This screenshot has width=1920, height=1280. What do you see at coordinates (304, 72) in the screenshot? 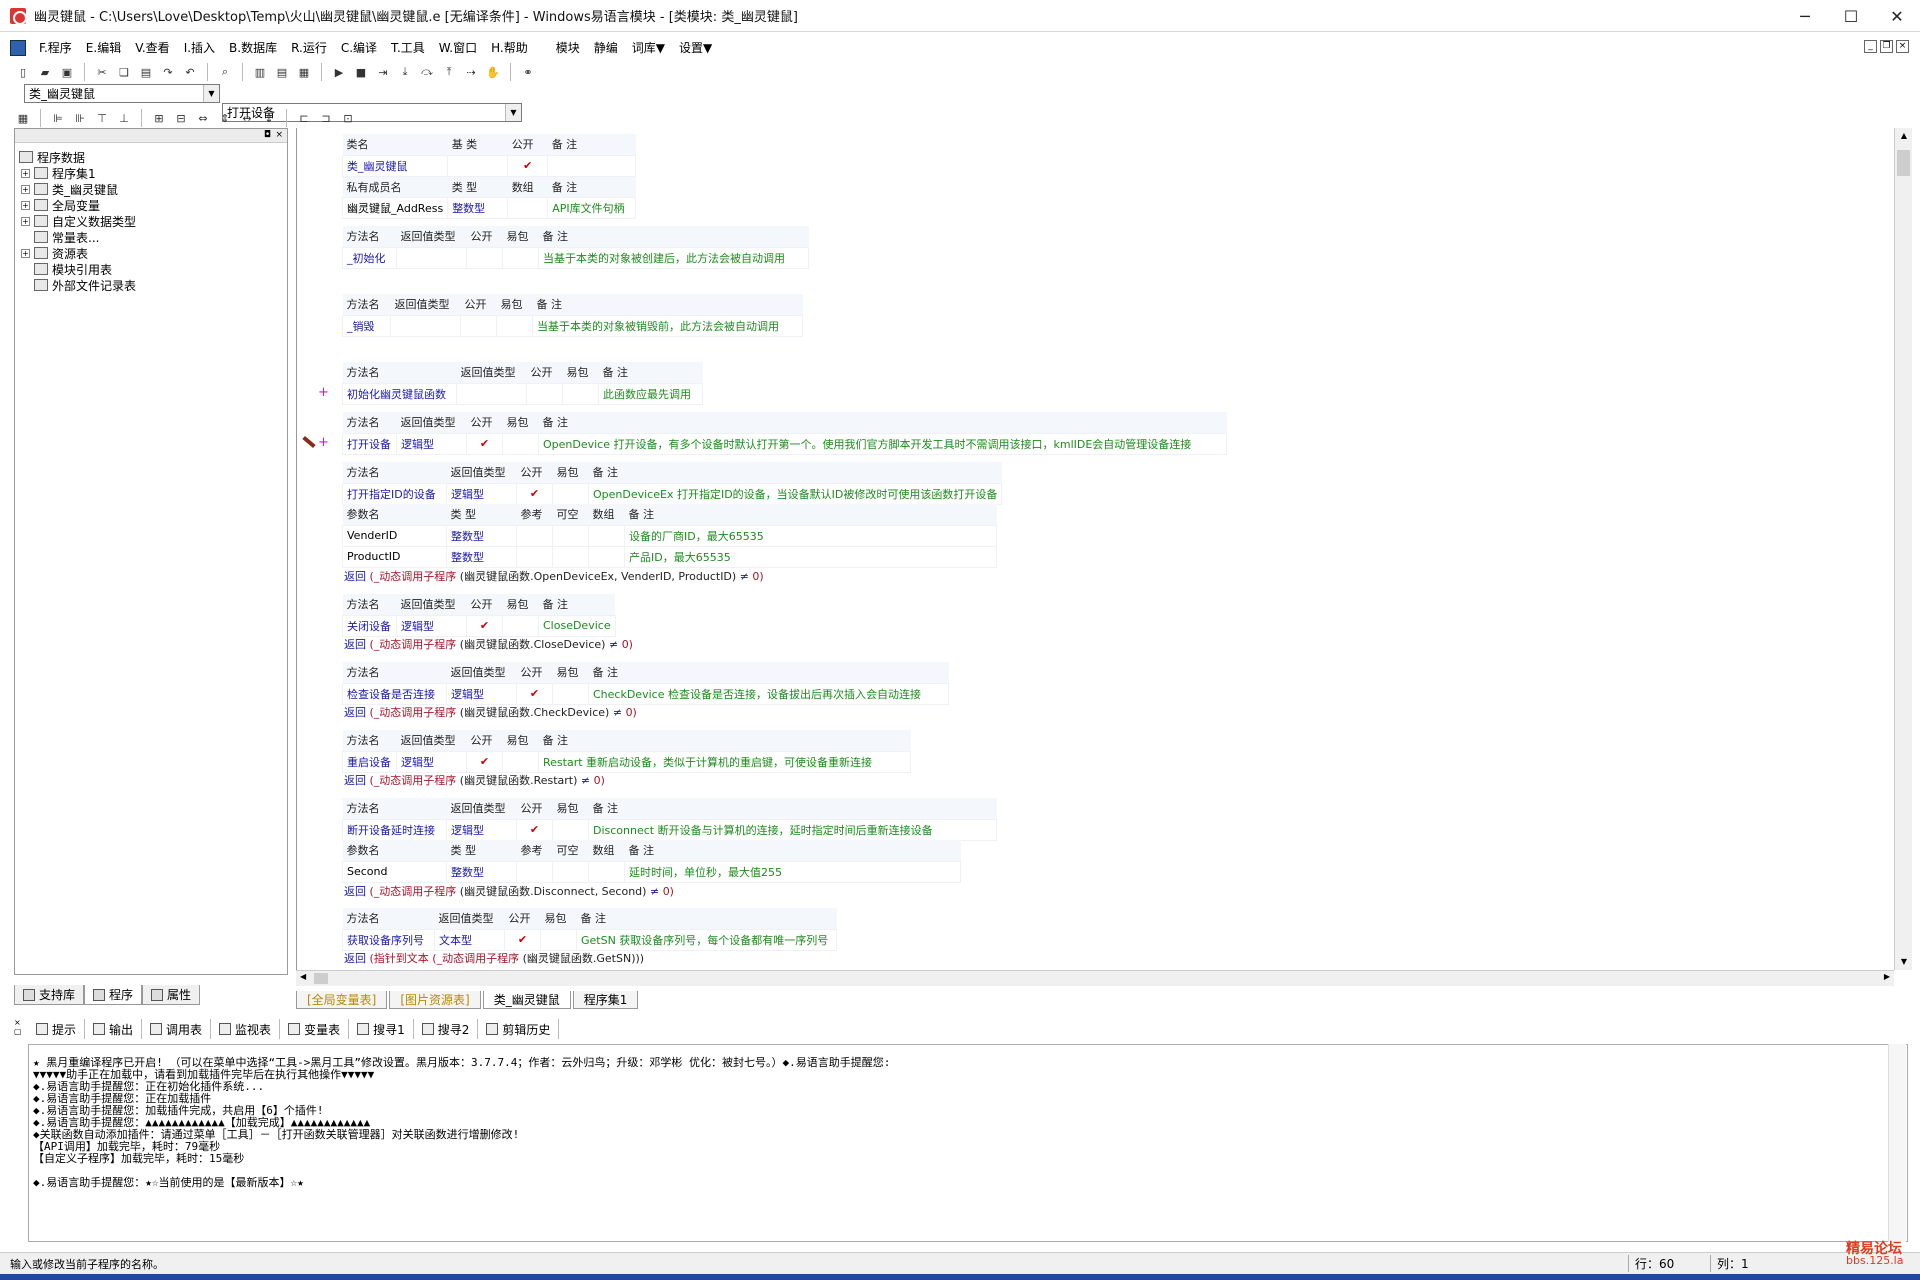
I see `layout-c-icon: ▦` at bounding box center [304, 72].